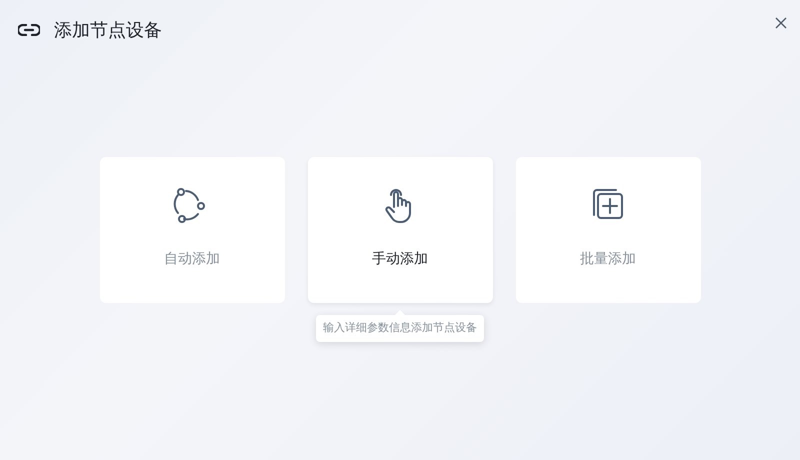  Describe the element at coordinates (108, 30) in the screenshot. I see `dialog-title: 添加节点设备` at that location.